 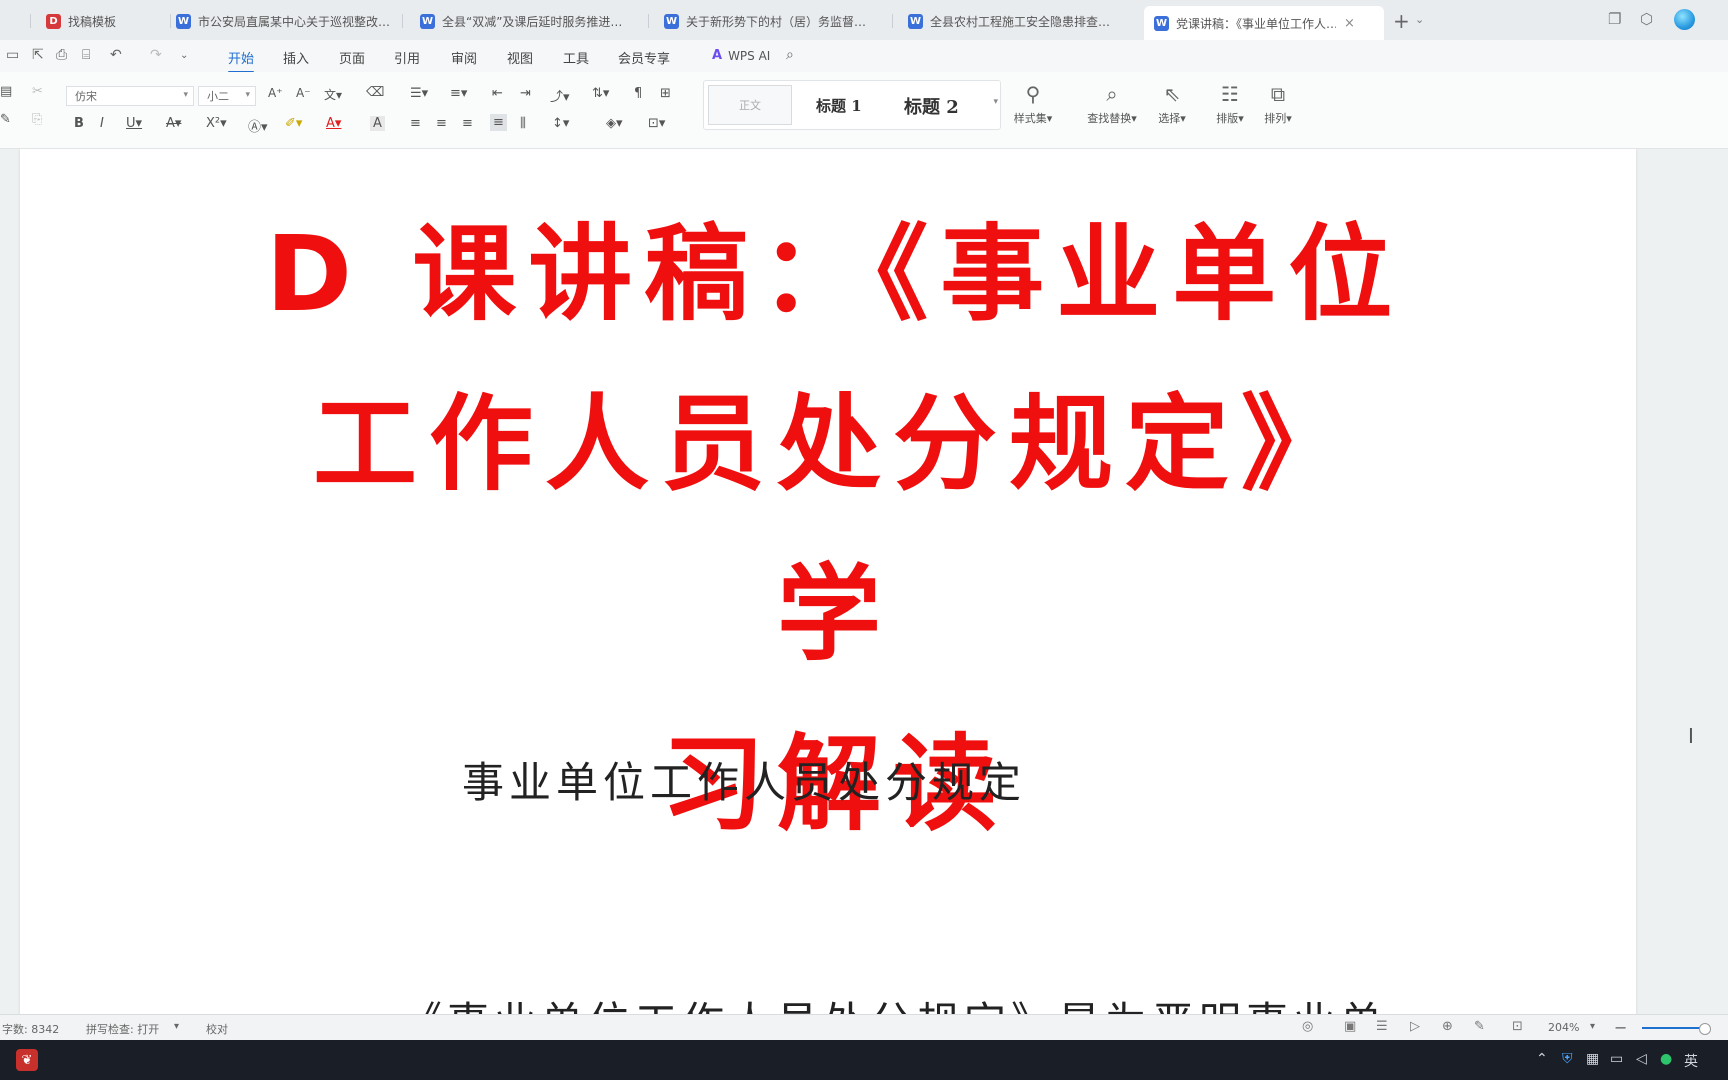 I want to click on zoom-level: 204%, so click(x=1563, y=1027).